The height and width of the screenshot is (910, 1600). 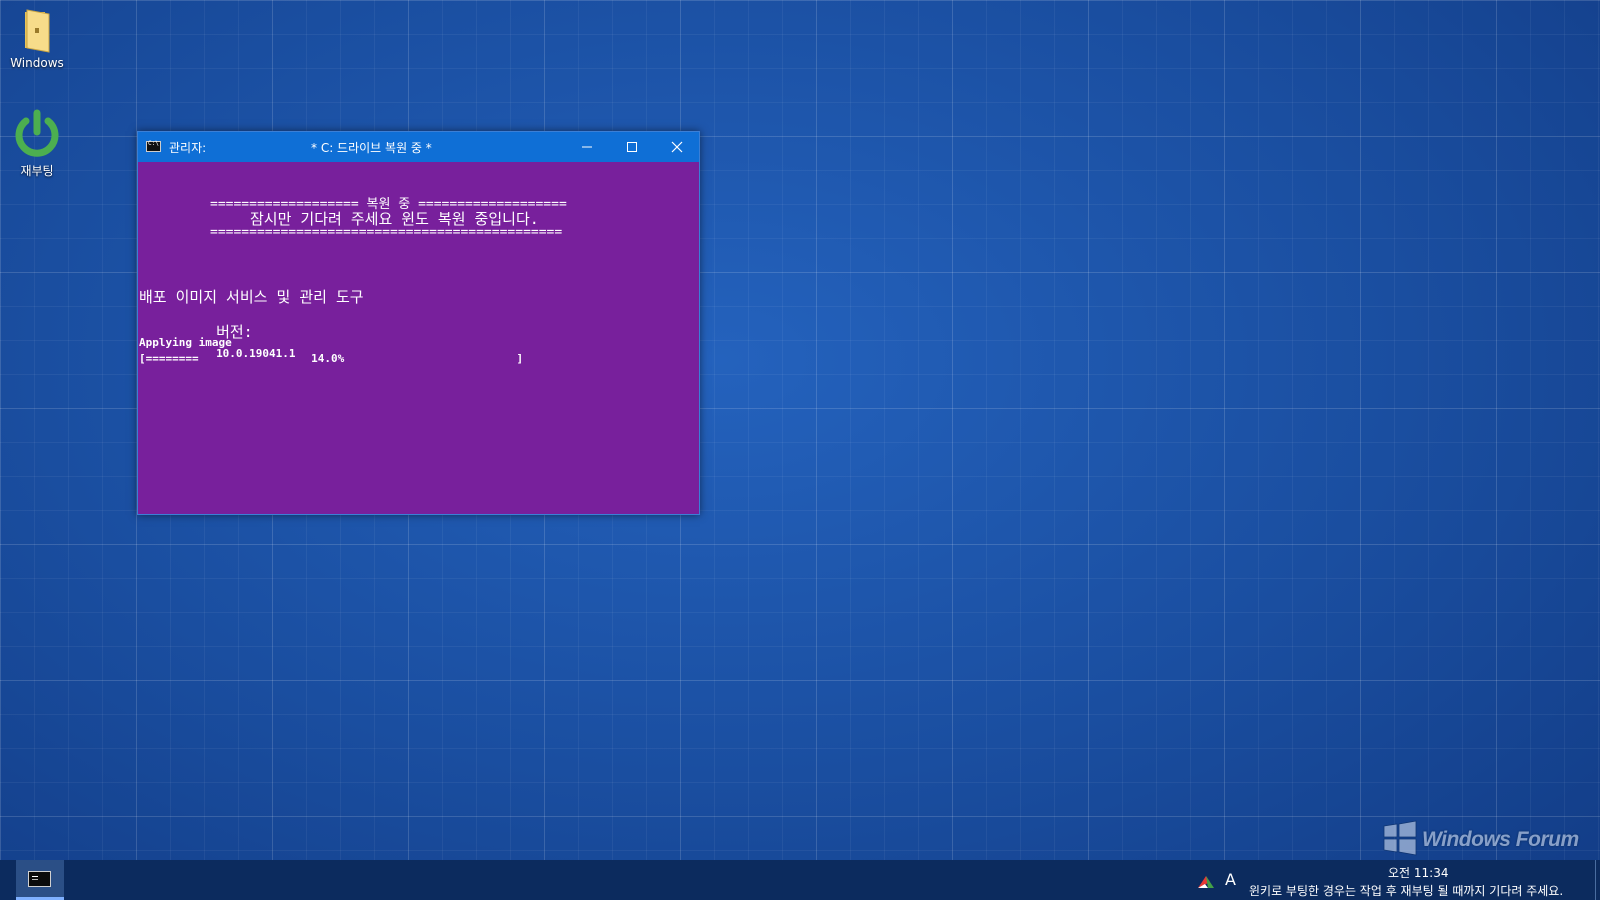 What do you see at coordinates (185, 342) in the screenshot?
I see `applying-image-text: Applying image` at bounding box center [185, 342].